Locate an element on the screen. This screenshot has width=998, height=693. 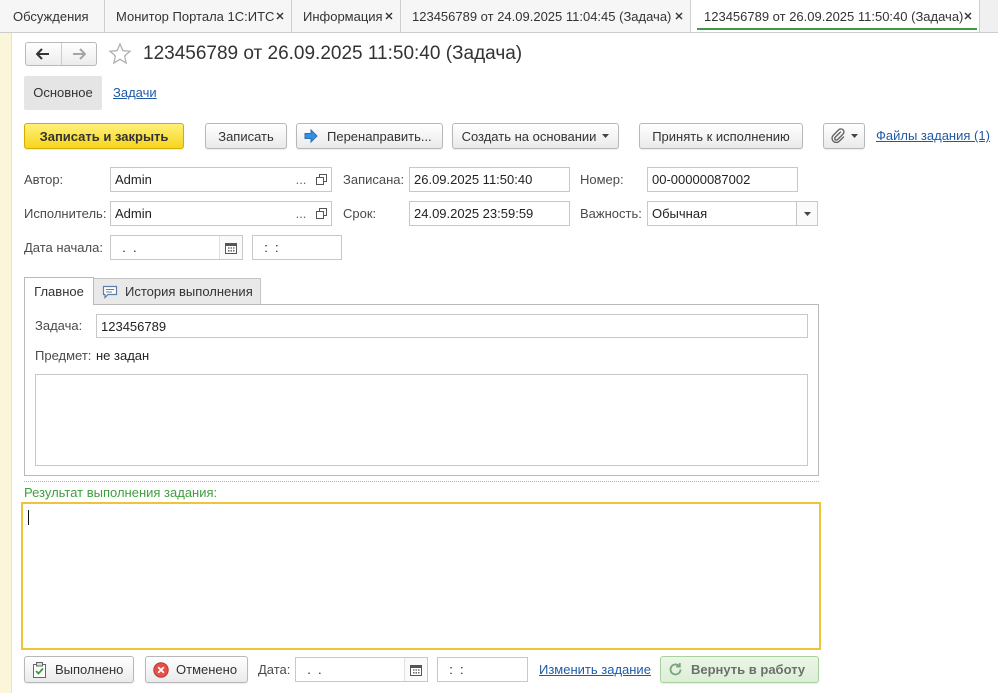
accept-label: Принять к исполнению is located at coordinates (721, 136).